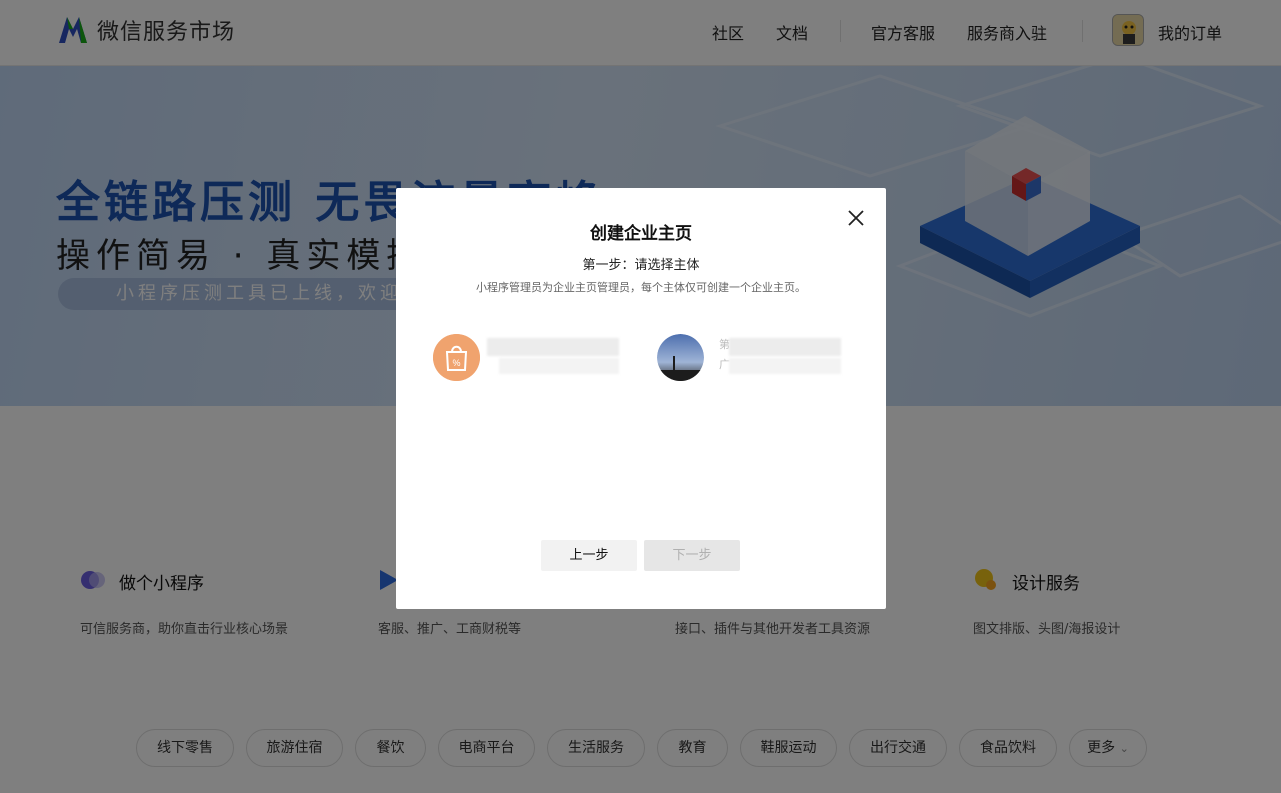 This screenshot has height=793, width=1281. I want to click on entity-option: 第 广, so click(752, 358).